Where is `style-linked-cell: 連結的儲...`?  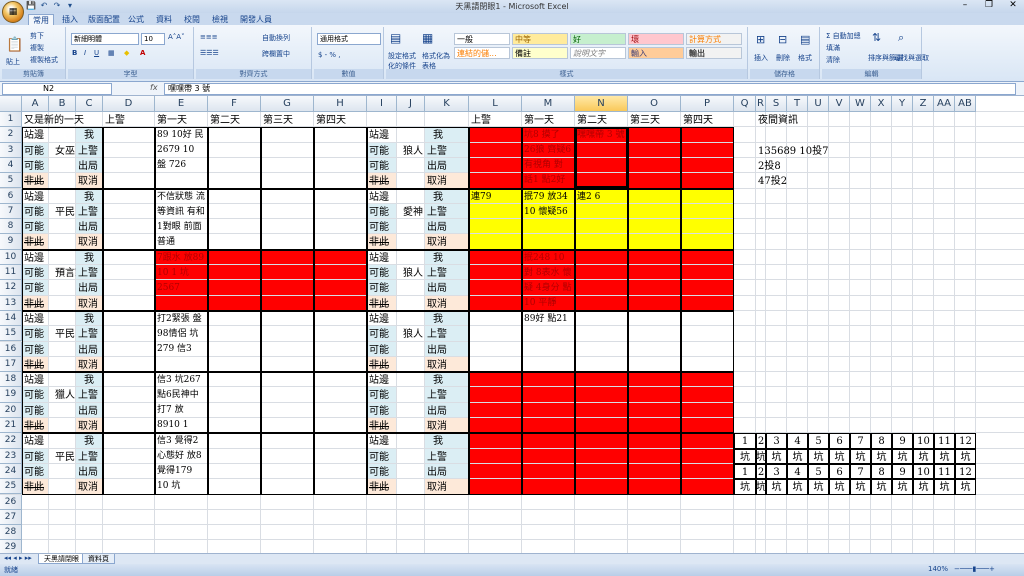 style-linked-cell: 連結的儲... is located at coordinates (482, 53).